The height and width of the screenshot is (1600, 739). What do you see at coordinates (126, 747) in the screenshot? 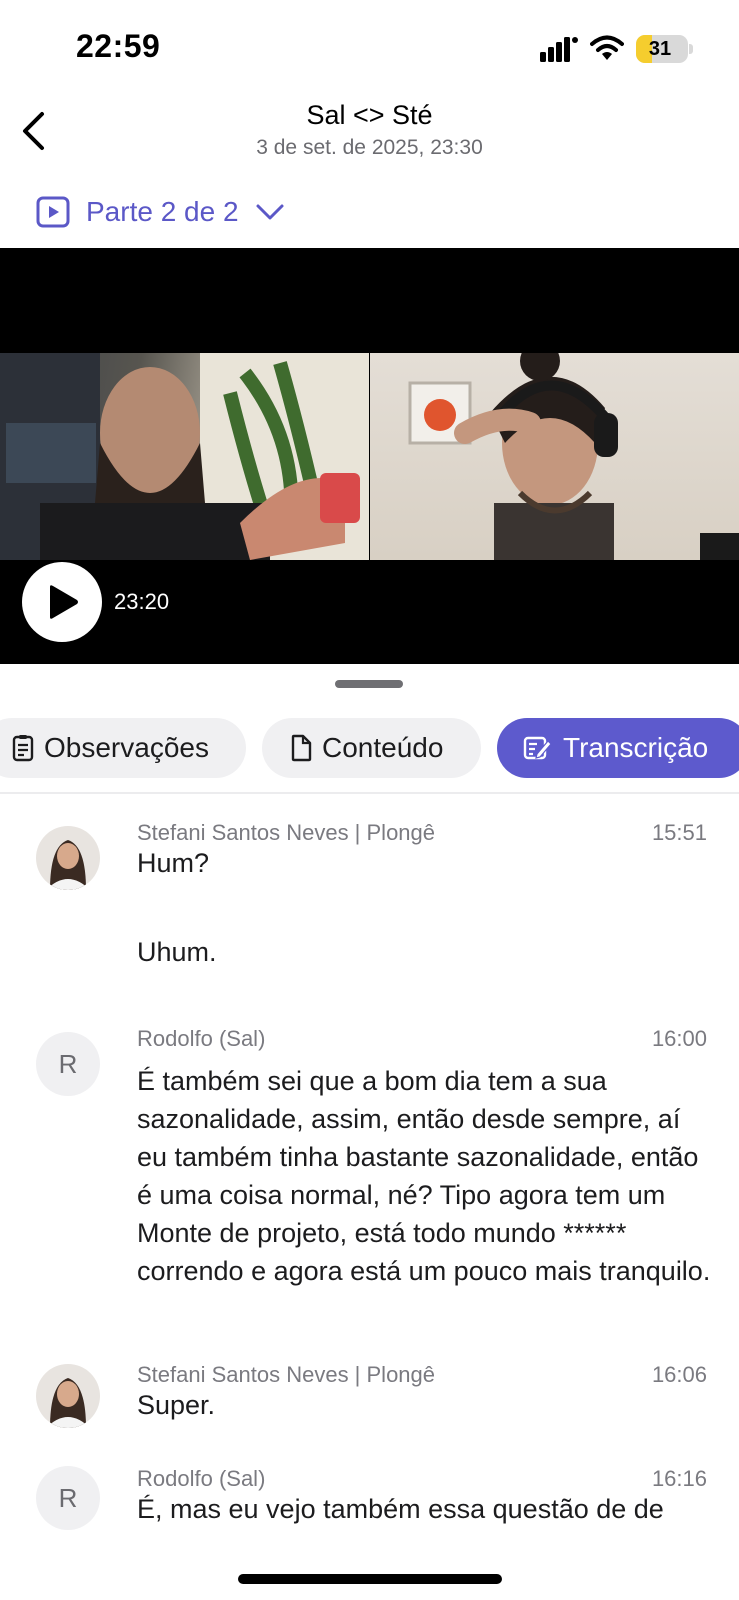
I see `tab-observacoes-label: Observações` at bounding box center [126, 747].